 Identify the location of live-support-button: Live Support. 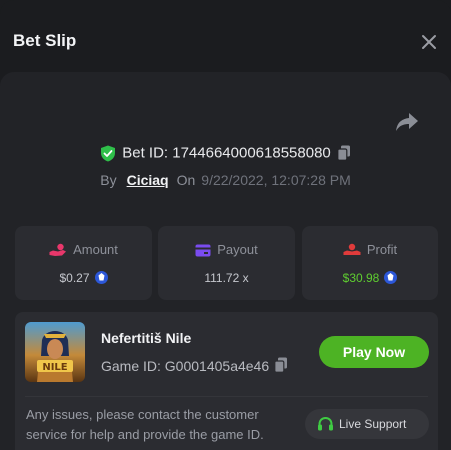
(367, 424).